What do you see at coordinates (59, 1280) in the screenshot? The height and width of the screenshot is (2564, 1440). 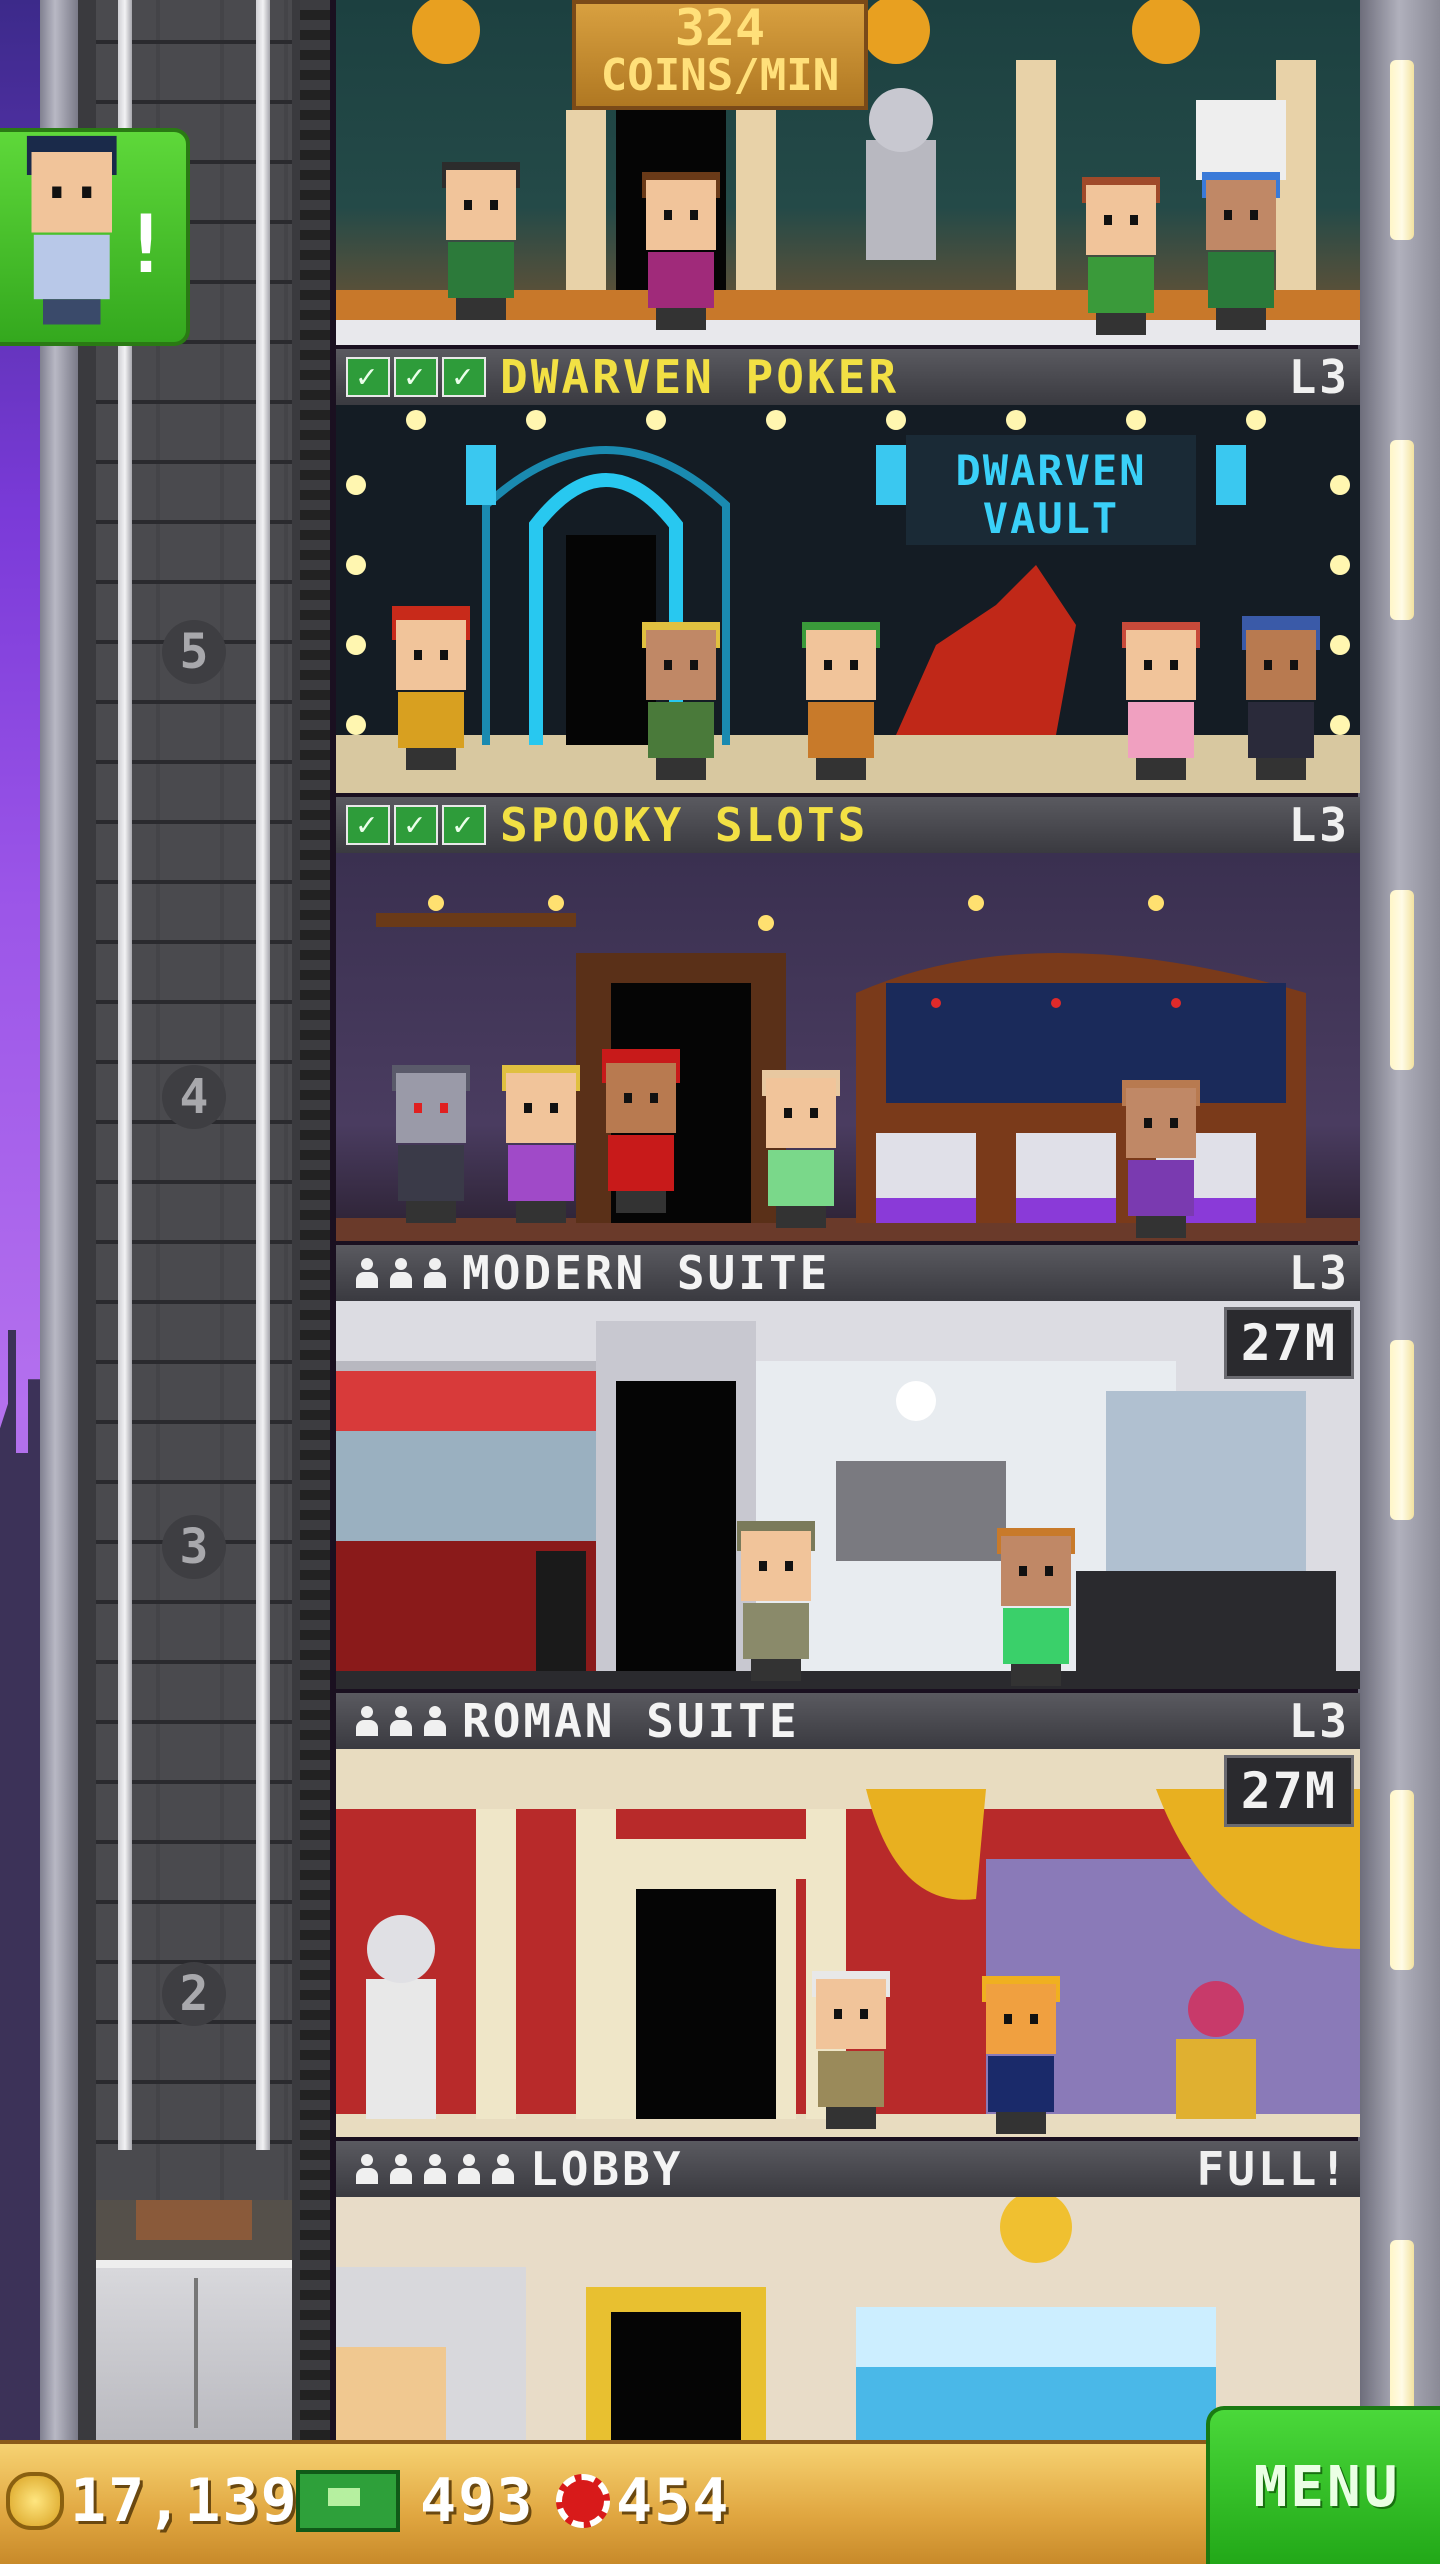 I see `building-edge-left` at bounding box center [59, 1280].